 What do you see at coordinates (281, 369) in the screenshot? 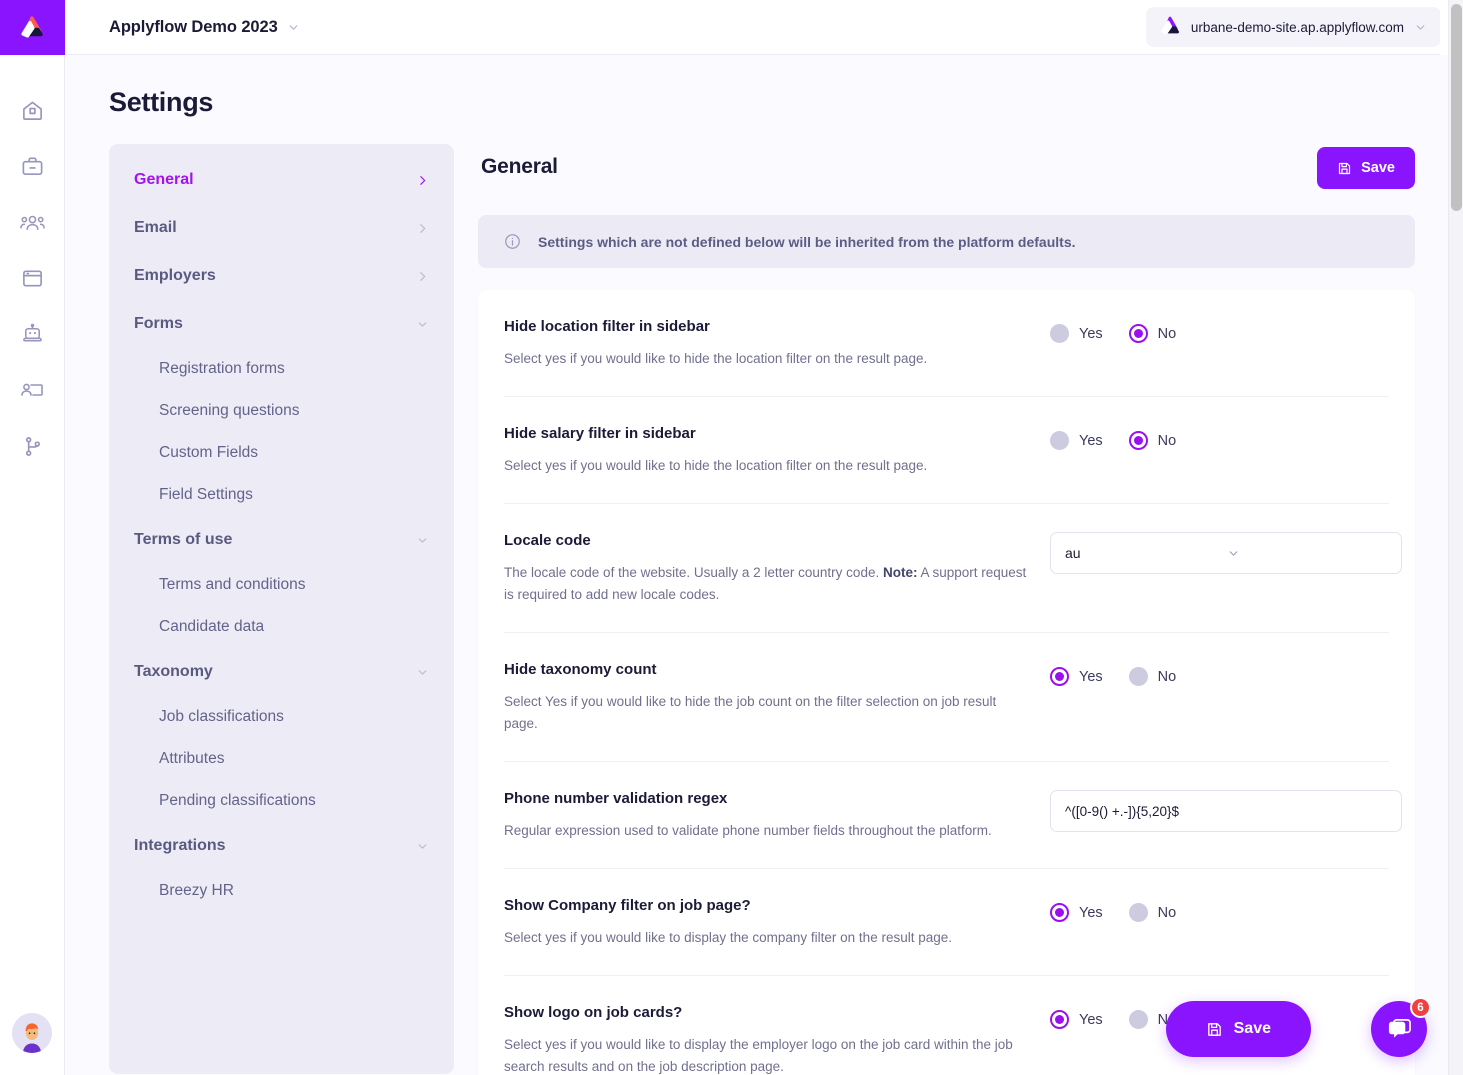
I see `settings-nav-item-registration-forms: Registration forms` at bounding box center [281, 369].